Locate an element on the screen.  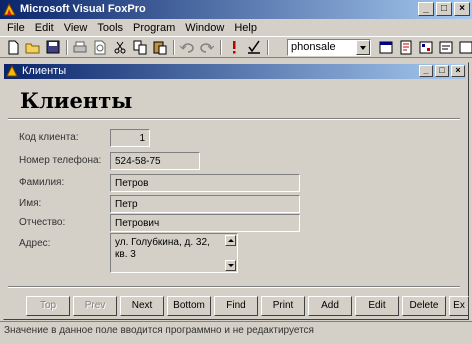
standard-toolbar: phonsale is located at coordinates (236, 47).